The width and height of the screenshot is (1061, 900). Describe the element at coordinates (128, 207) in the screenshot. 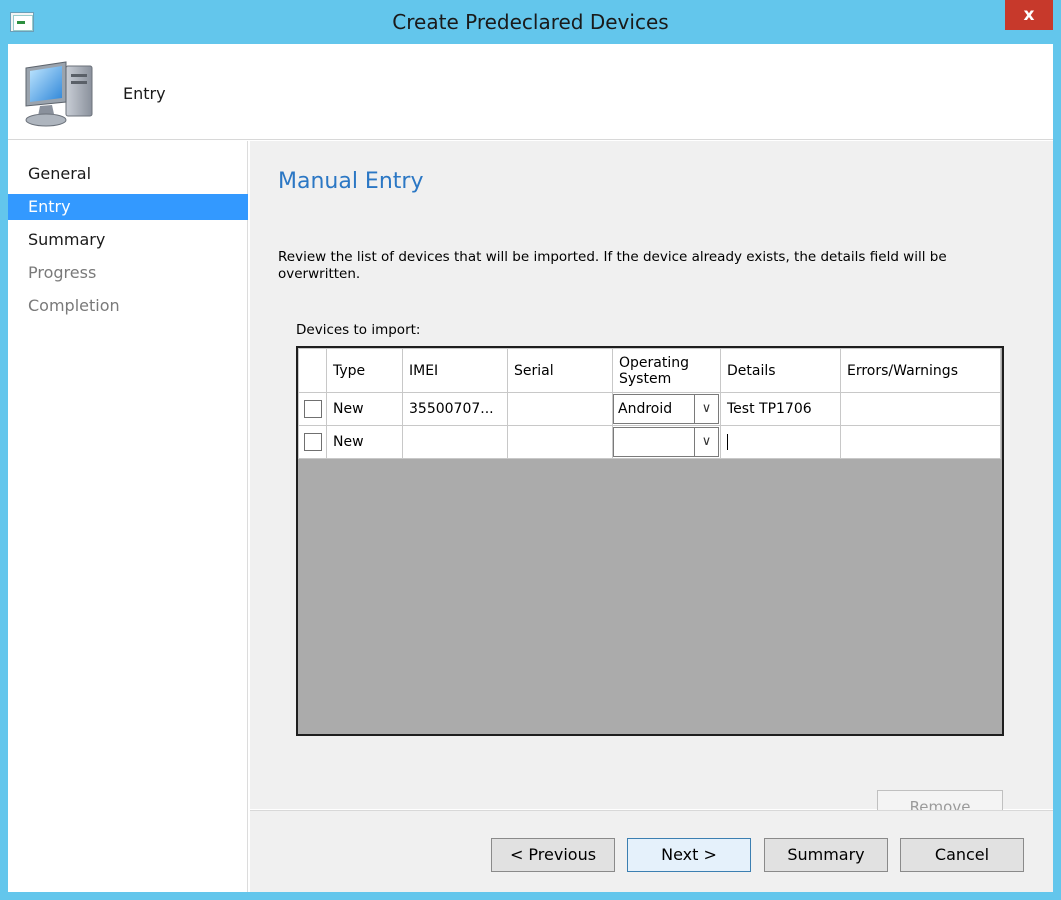

I see `sidebar-item-entry: Entry` at that location.